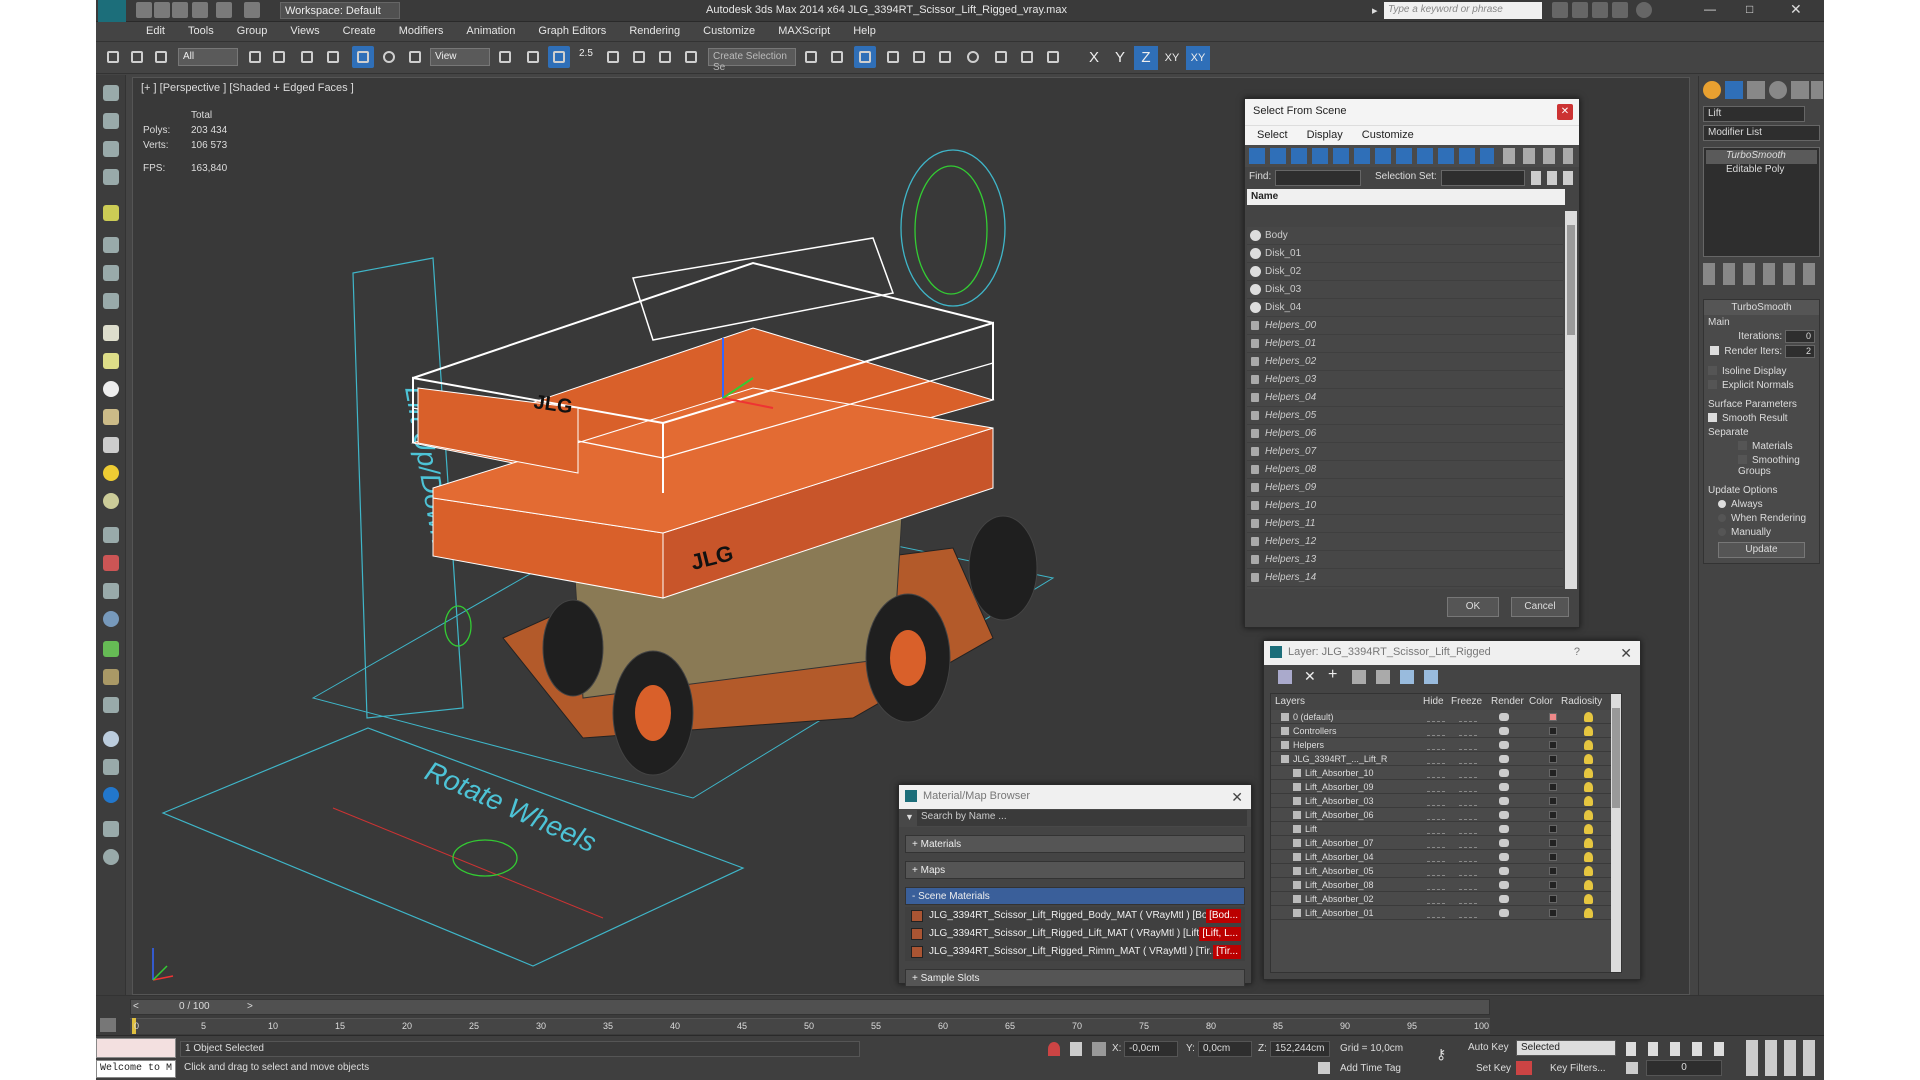 The height and width of the screenshot is (1080, 1920). Describe the element at coordinates (1577, 652) in the screenshot. I see `layer-dialog-help-button: ?` at that location.